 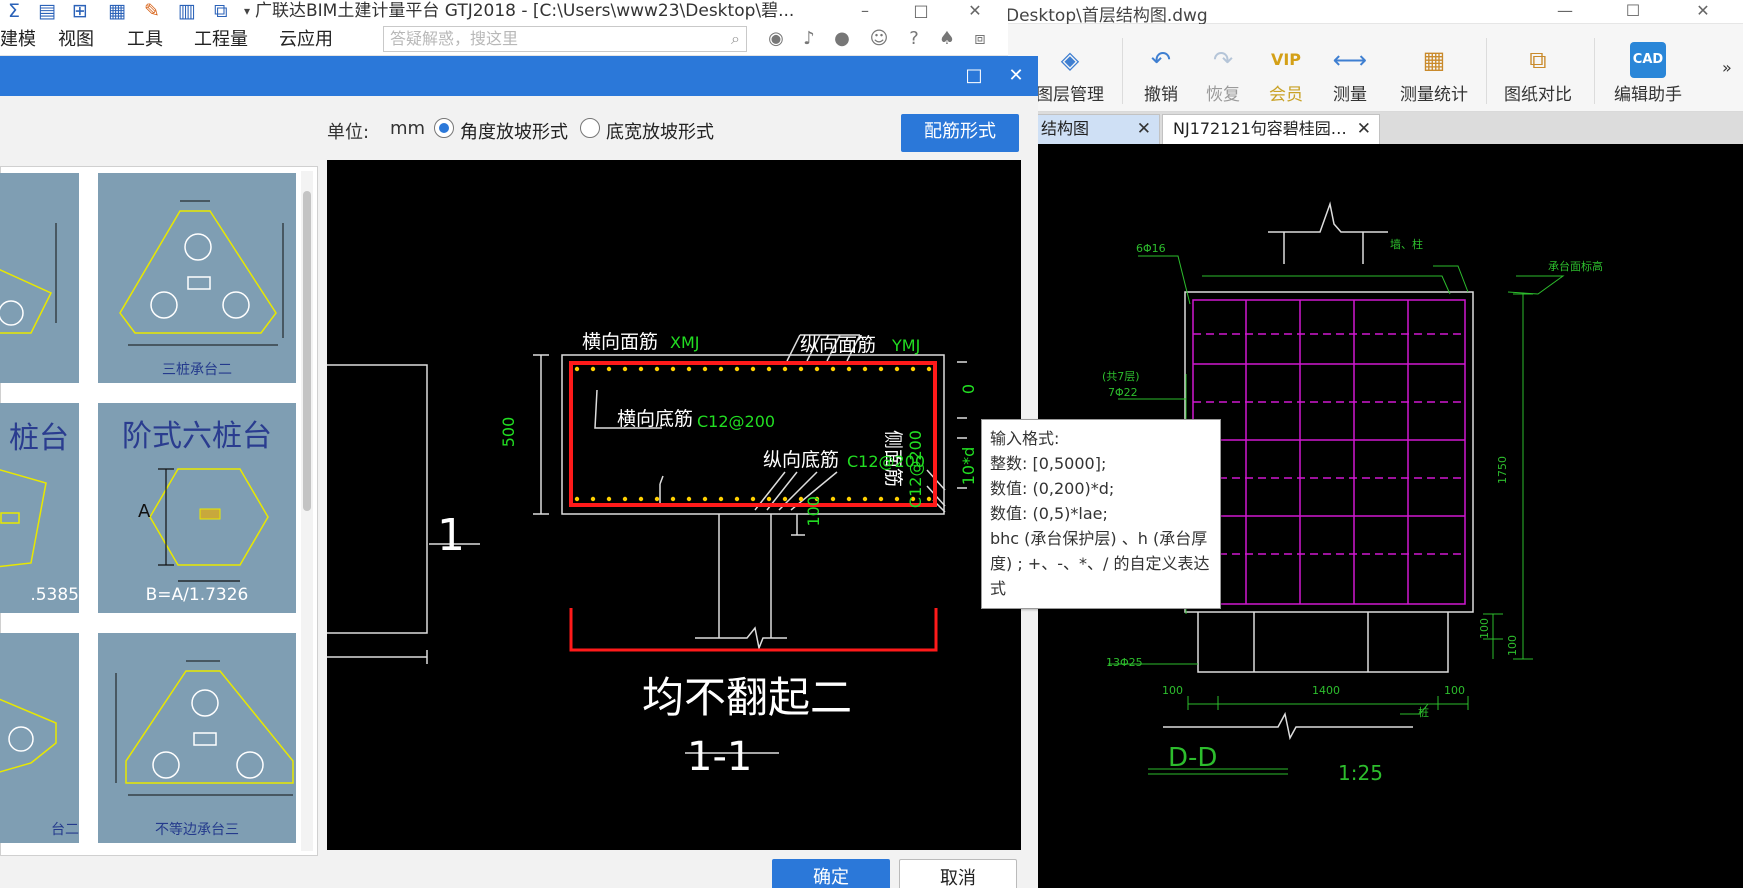 What do you see at coordinates (842, 39) in the screenshot?
I see `chat-icon: ●` at bounding box center [842, 39].